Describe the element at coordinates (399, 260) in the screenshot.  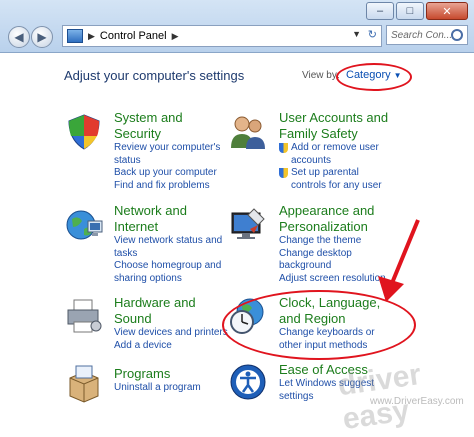
I see `annotation-arrow` at that location.